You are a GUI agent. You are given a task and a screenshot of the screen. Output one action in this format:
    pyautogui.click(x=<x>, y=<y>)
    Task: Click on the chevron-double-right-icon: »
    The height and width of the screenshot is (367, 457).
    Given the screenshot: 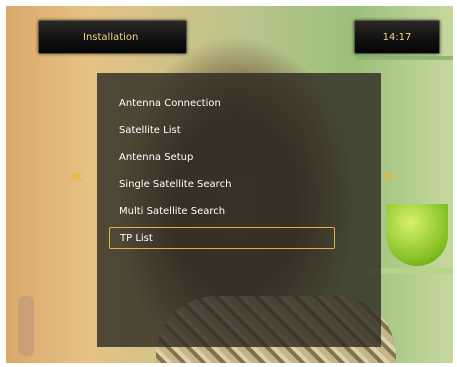 What is the action you would take?
    pyautogui.click(x=388, y=177)
    